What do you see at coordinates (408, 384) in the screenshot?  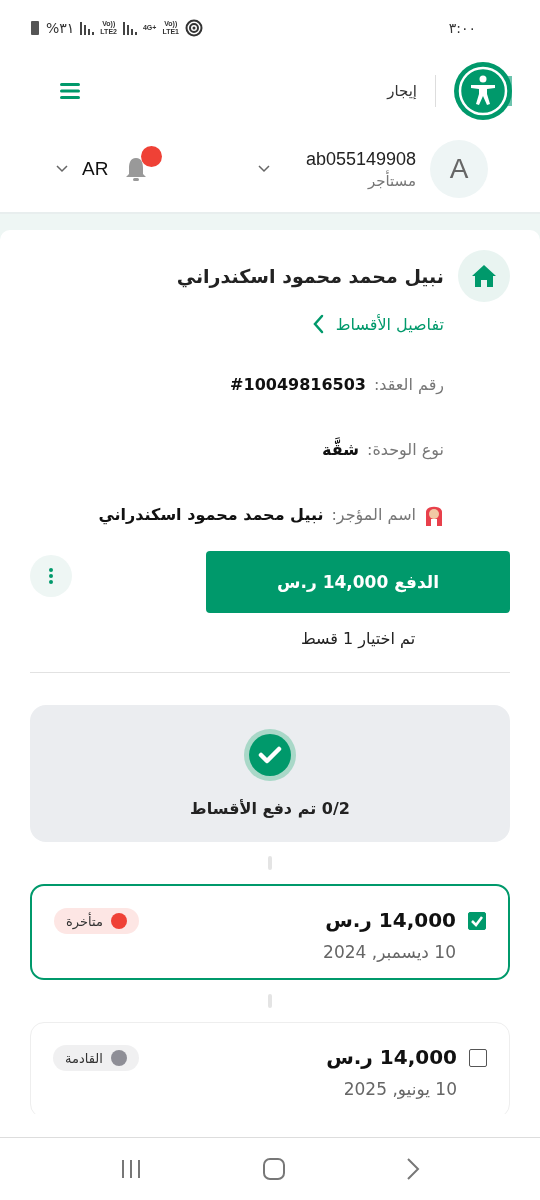 I see `field-label: رقم العقد:` at bounding box center [408, 384].